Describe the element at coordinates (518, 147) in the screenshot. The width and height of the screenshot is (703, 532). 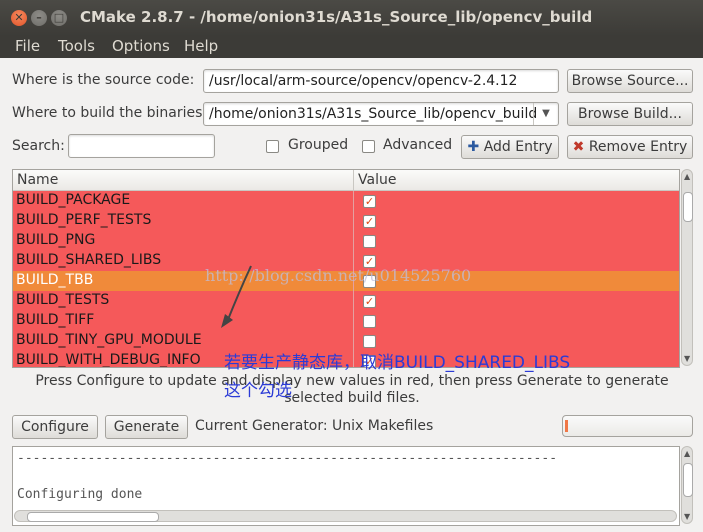
I see `add-entry-label: Add Entry` at that location.